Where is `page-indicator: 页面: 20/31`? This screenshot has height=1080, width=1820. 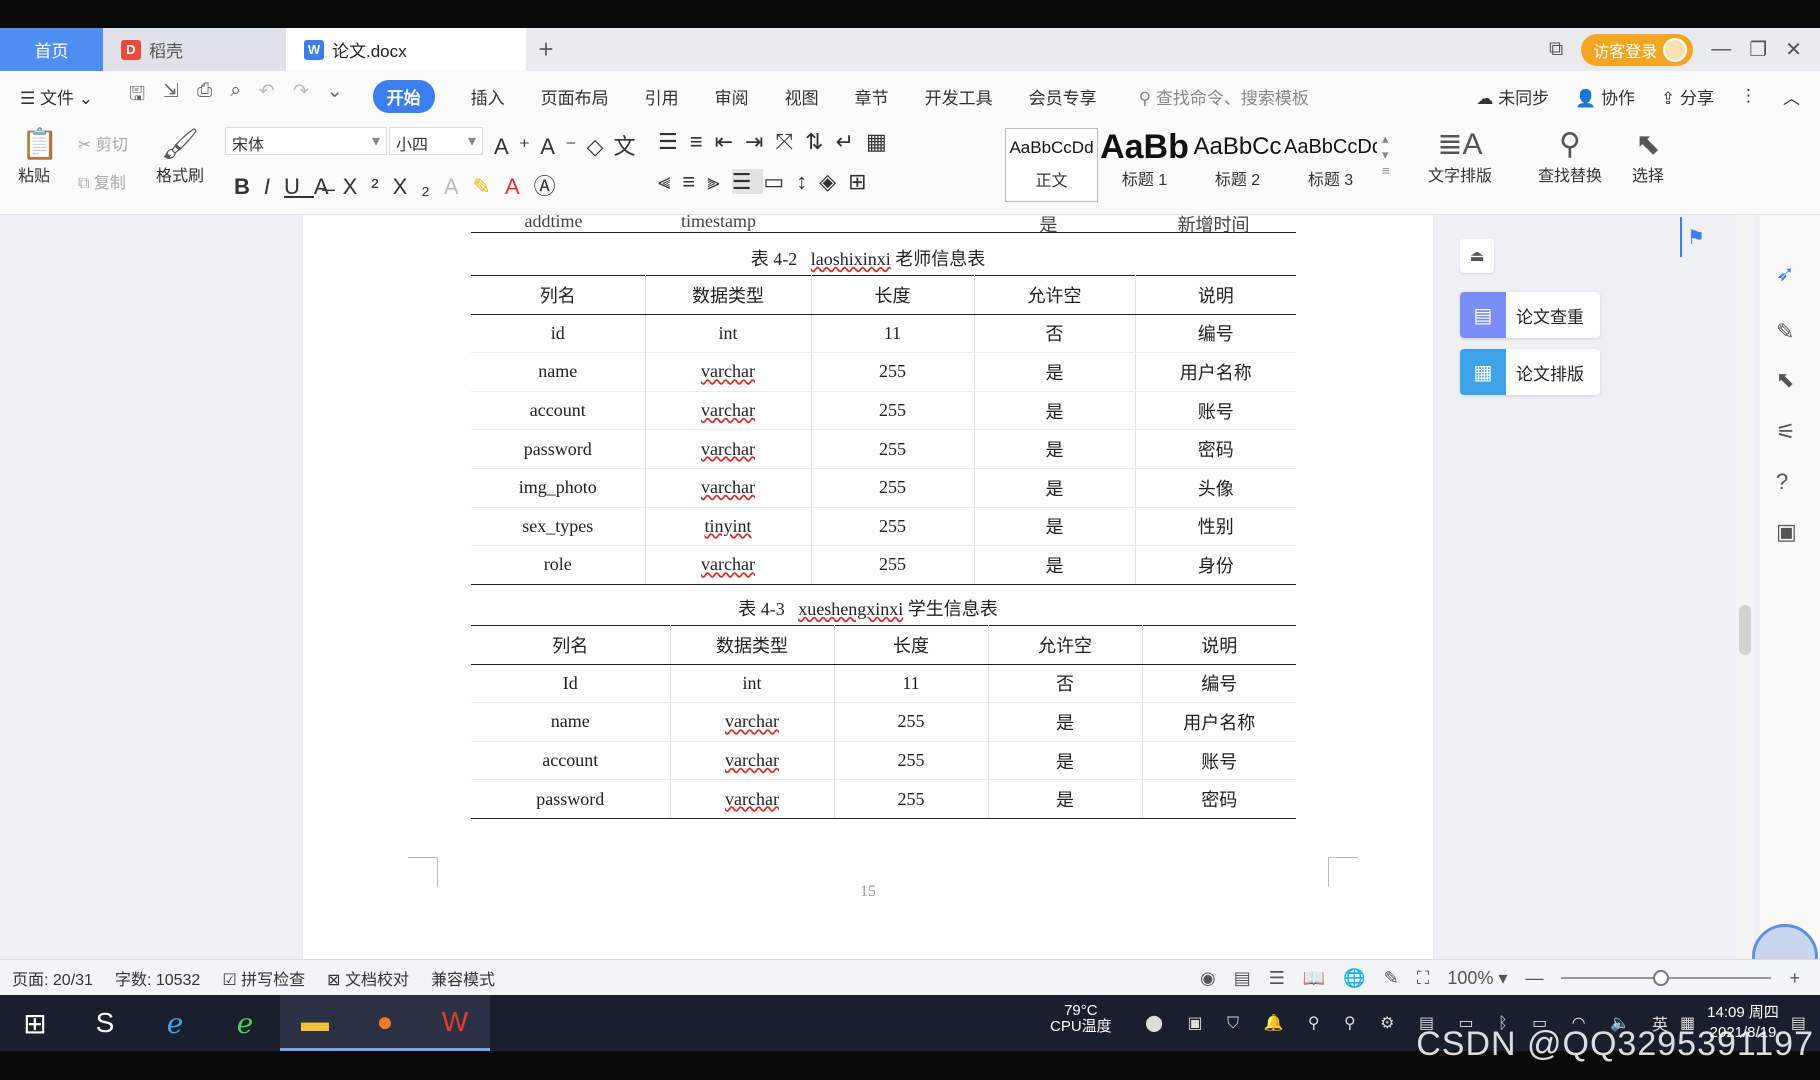
page-indicator: 页面: 20/31 is located at coordinates (52, 978).